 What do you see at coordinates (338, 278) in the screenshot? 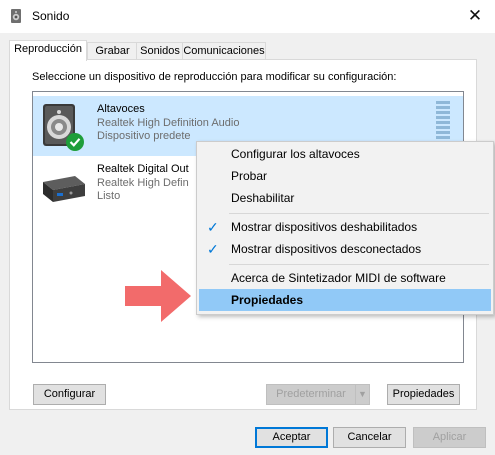
I see `menu-item-label: Acerca de Sintetizador MIDI de software` at bounding box center [338, 278].